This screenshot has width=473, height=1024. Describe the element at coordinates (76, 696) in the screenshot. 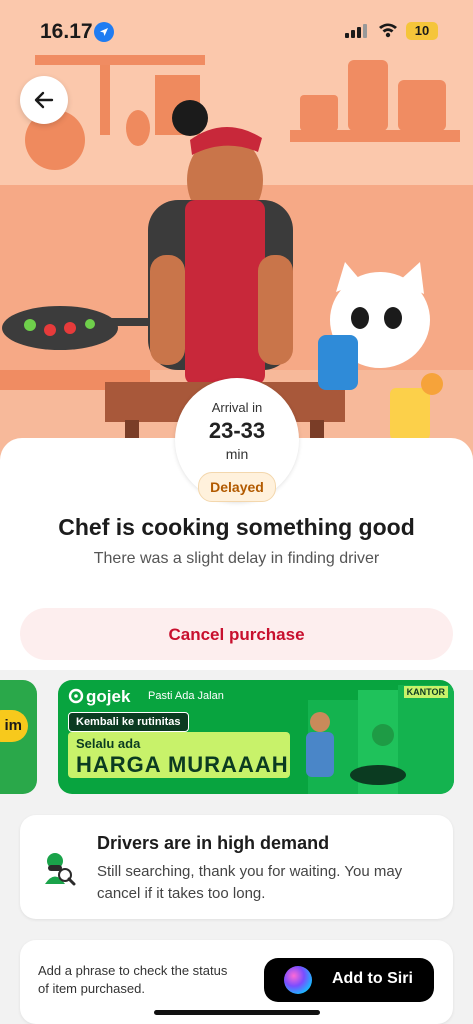

I see `gojek-logo-icon` at that location.